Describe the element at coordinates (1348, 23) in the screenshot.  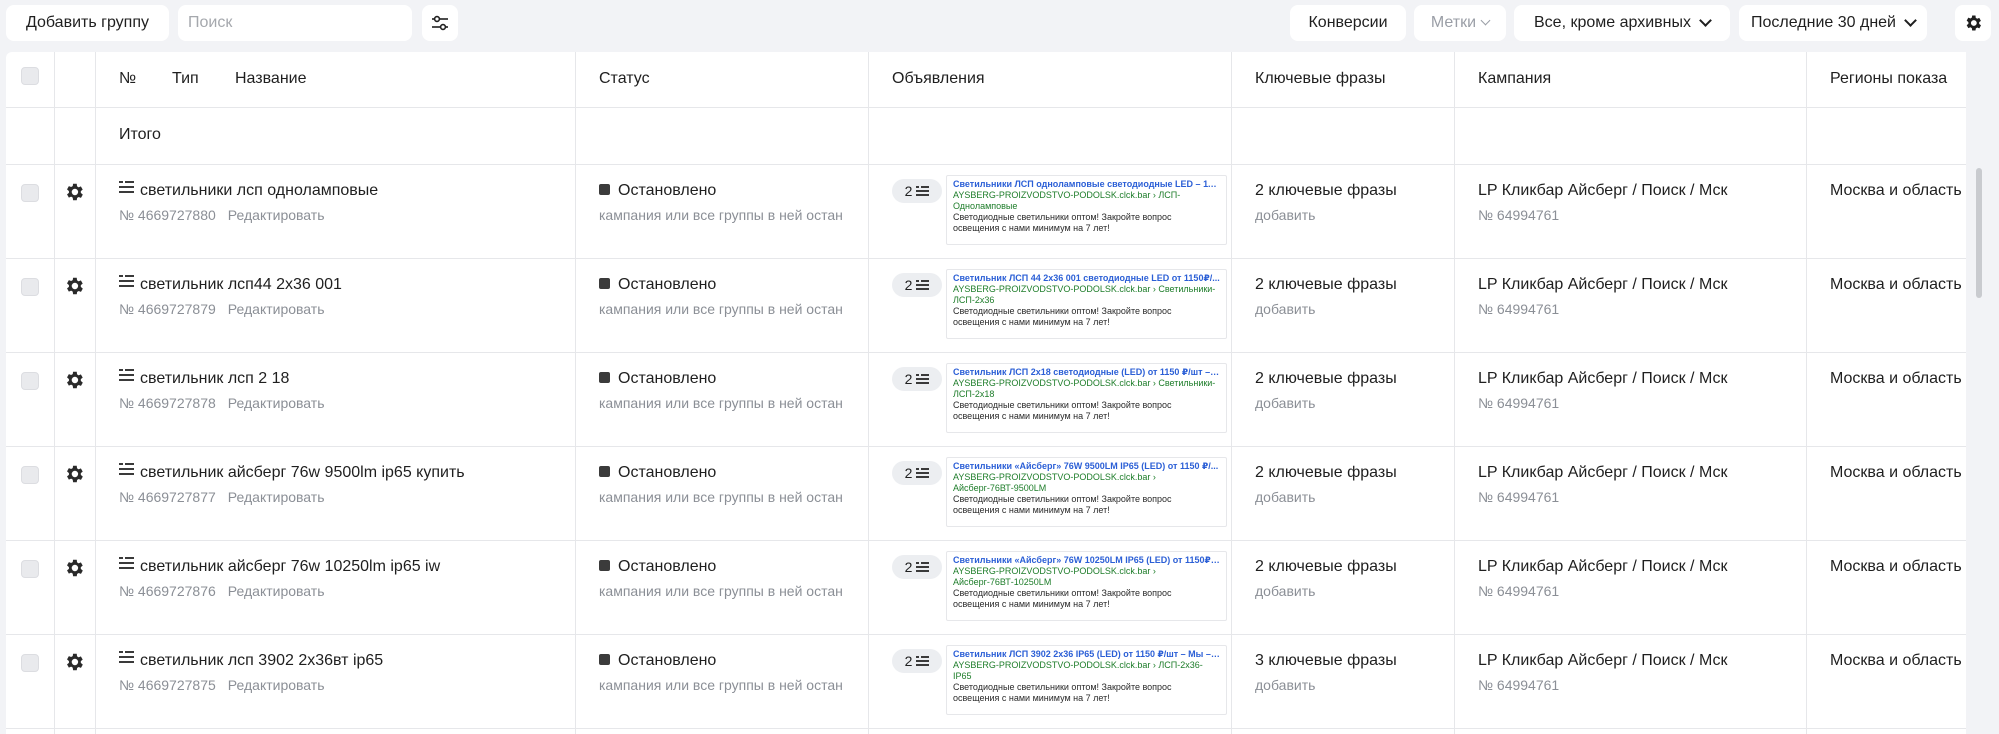
I see `conversions-button: Конверсии` at that location.